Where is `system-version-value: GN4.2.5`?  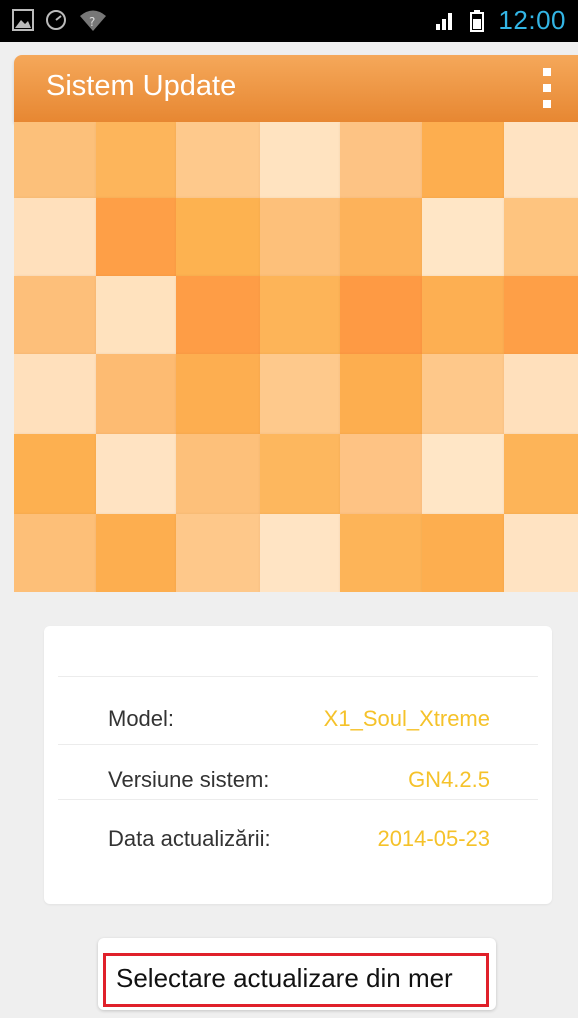
system-version-value: GN4.2.5 is located at coordinates (449, 779).